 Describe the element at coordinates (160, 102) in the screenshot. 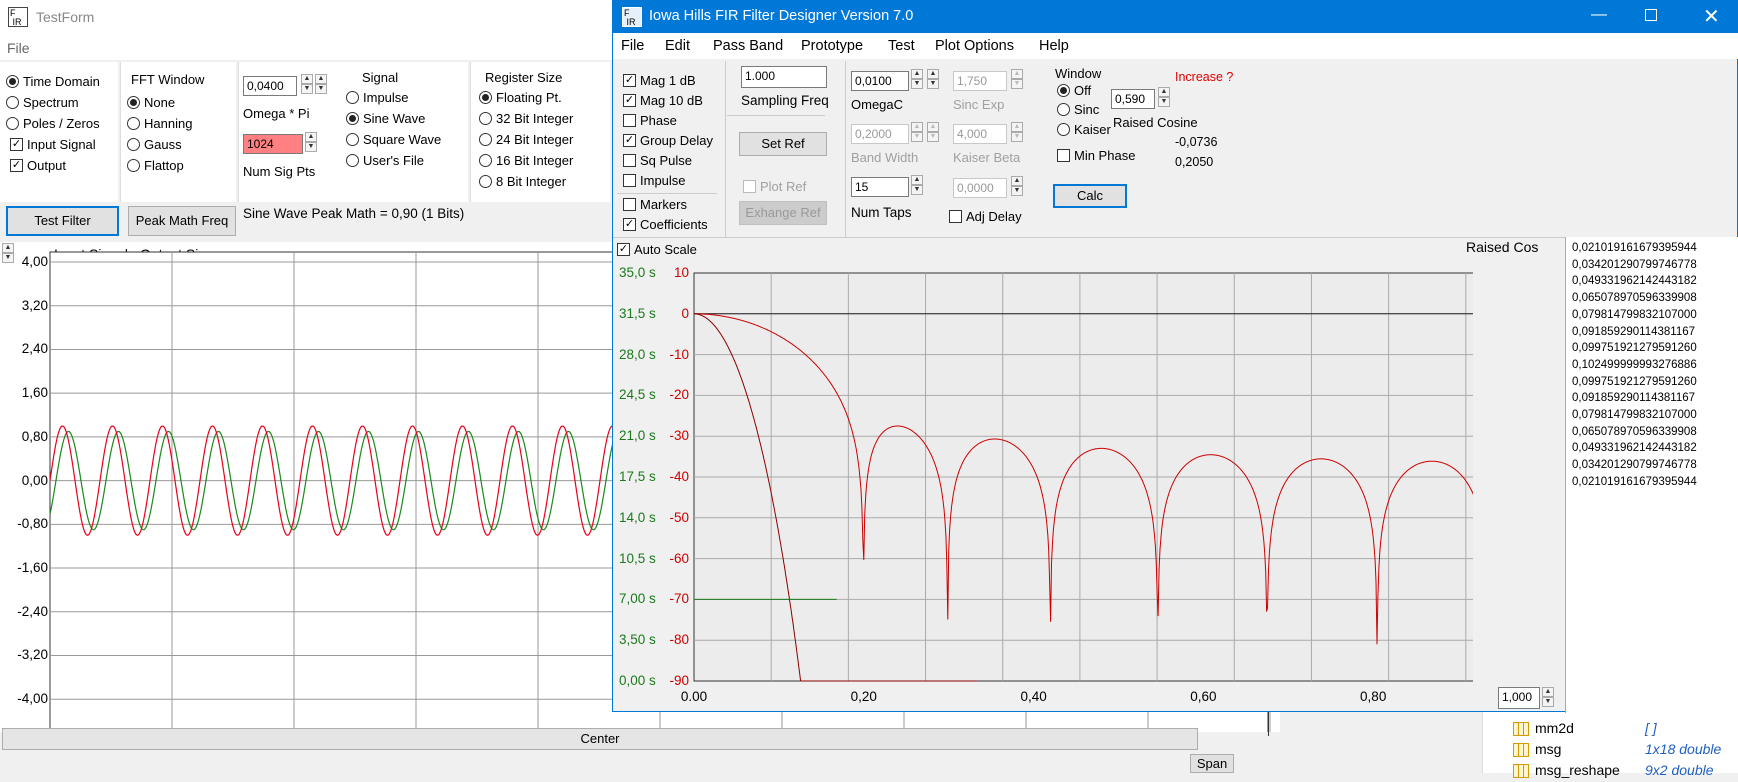

I see `none-label: None` at that location.